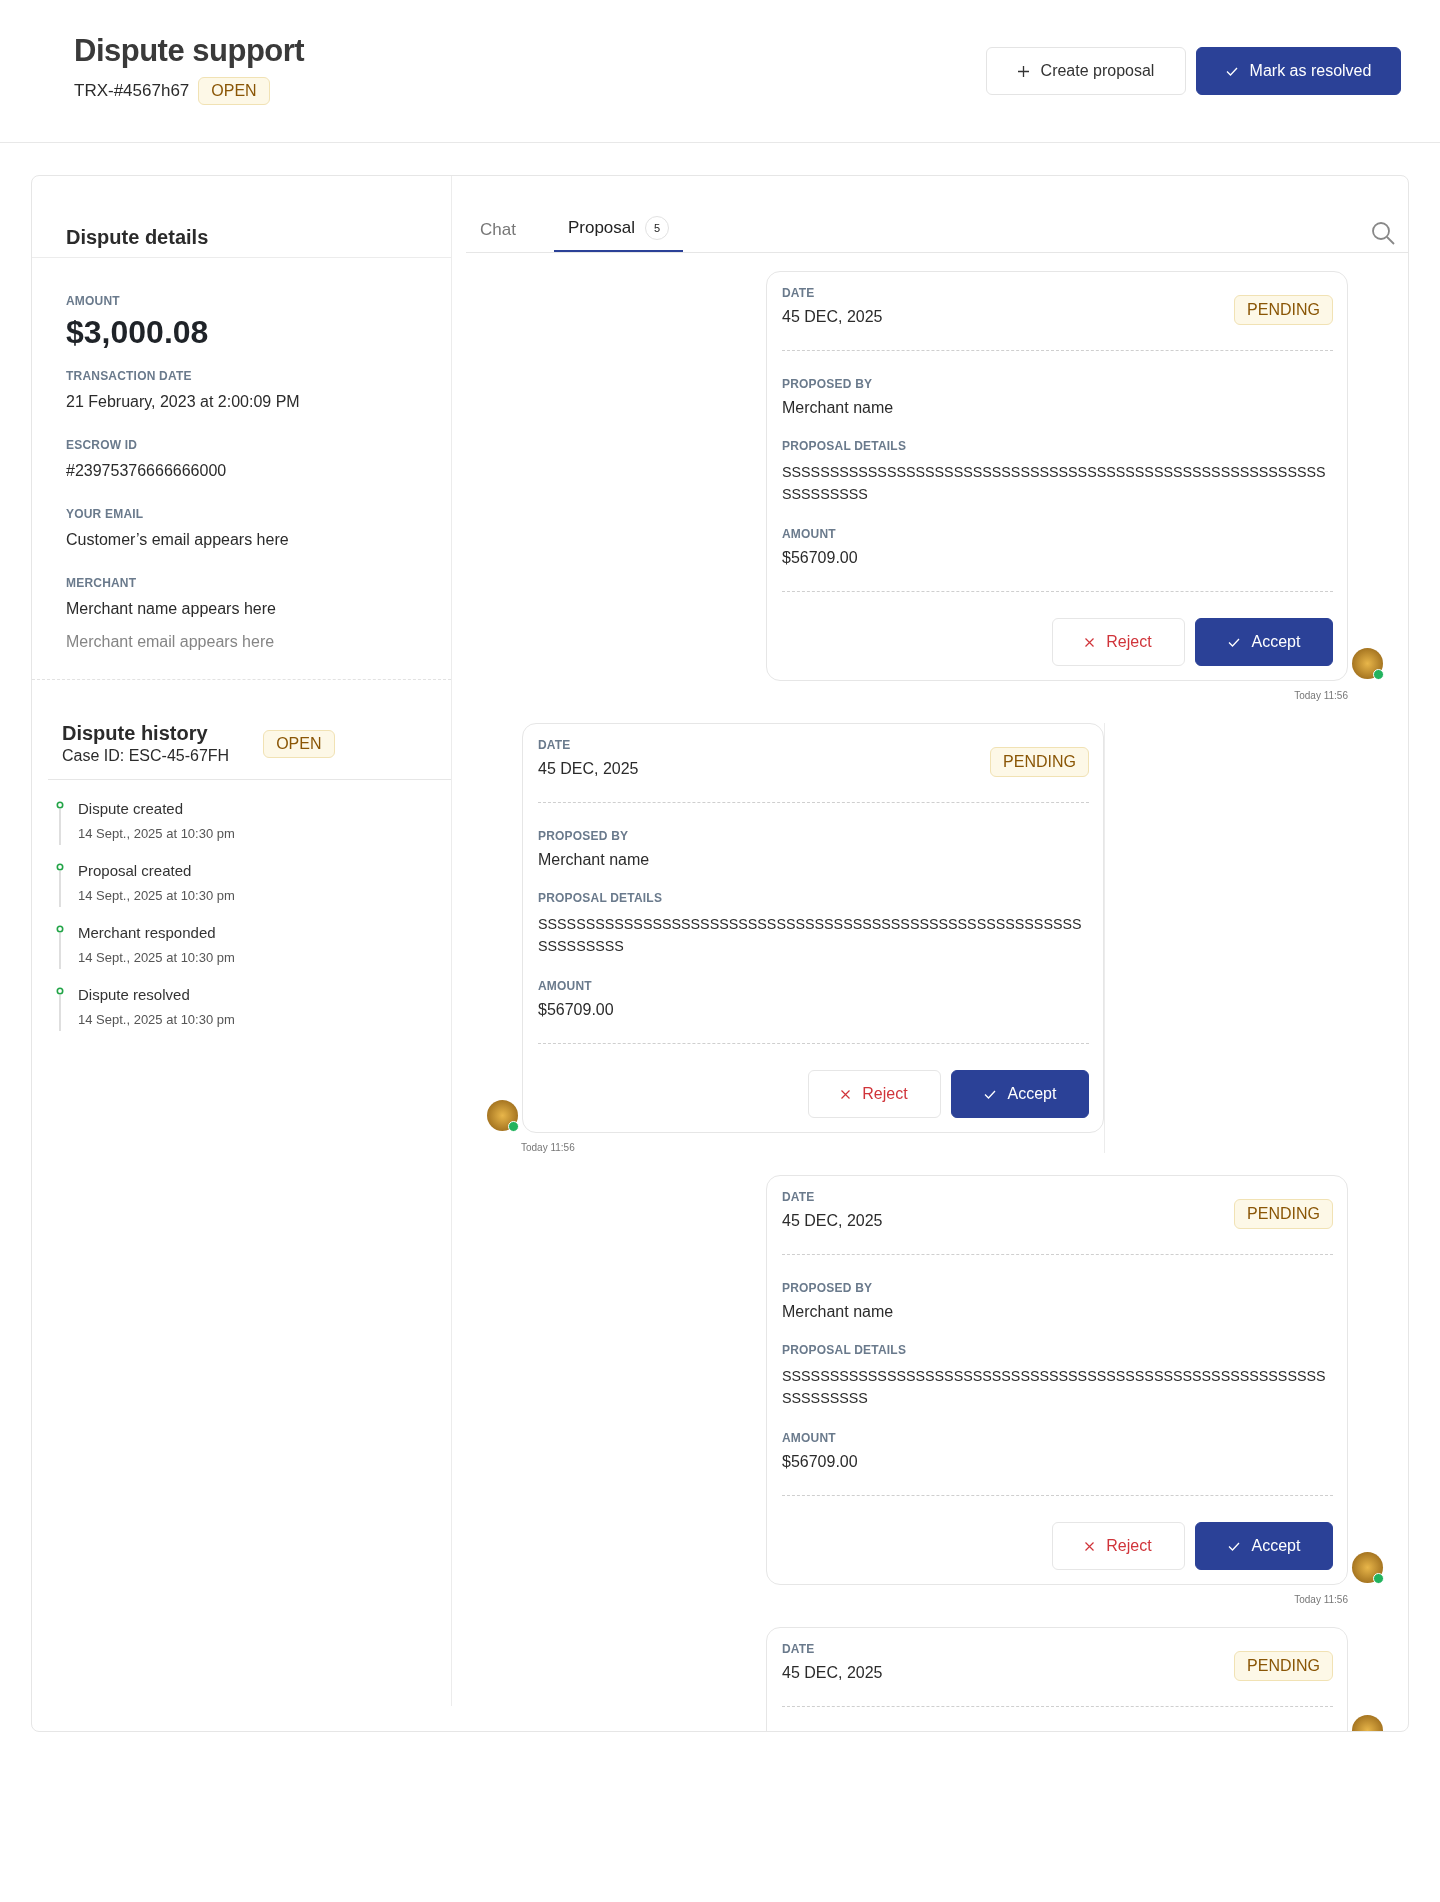 This screenshot has width=1440, height=1902. Describe the element at coordinates (171, 642) in the screenshot. I see `field-secondary-value: Merchant email appears here` at that location.